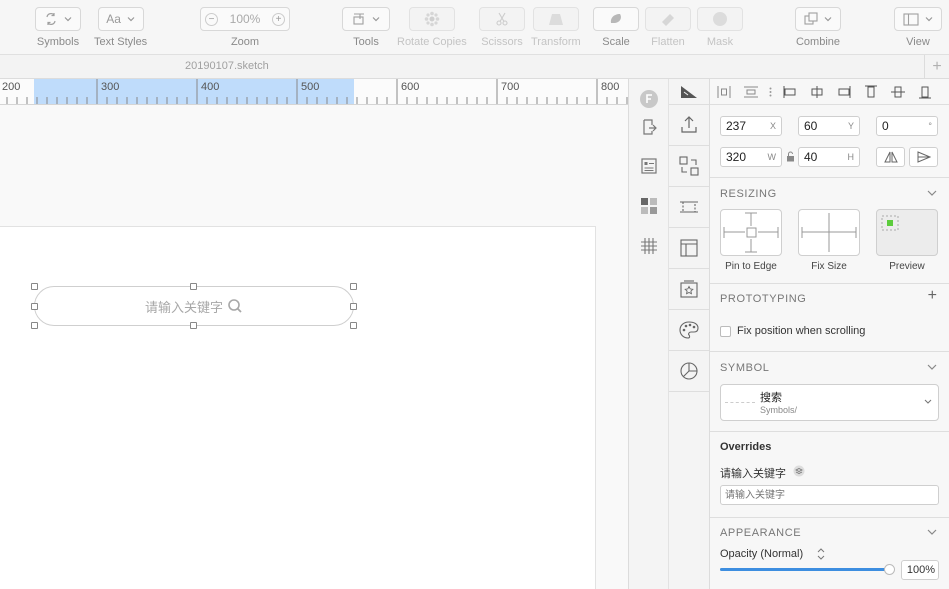 The image size is (949, 589). I want to click on transform-group: Transform, so click(556, 27).